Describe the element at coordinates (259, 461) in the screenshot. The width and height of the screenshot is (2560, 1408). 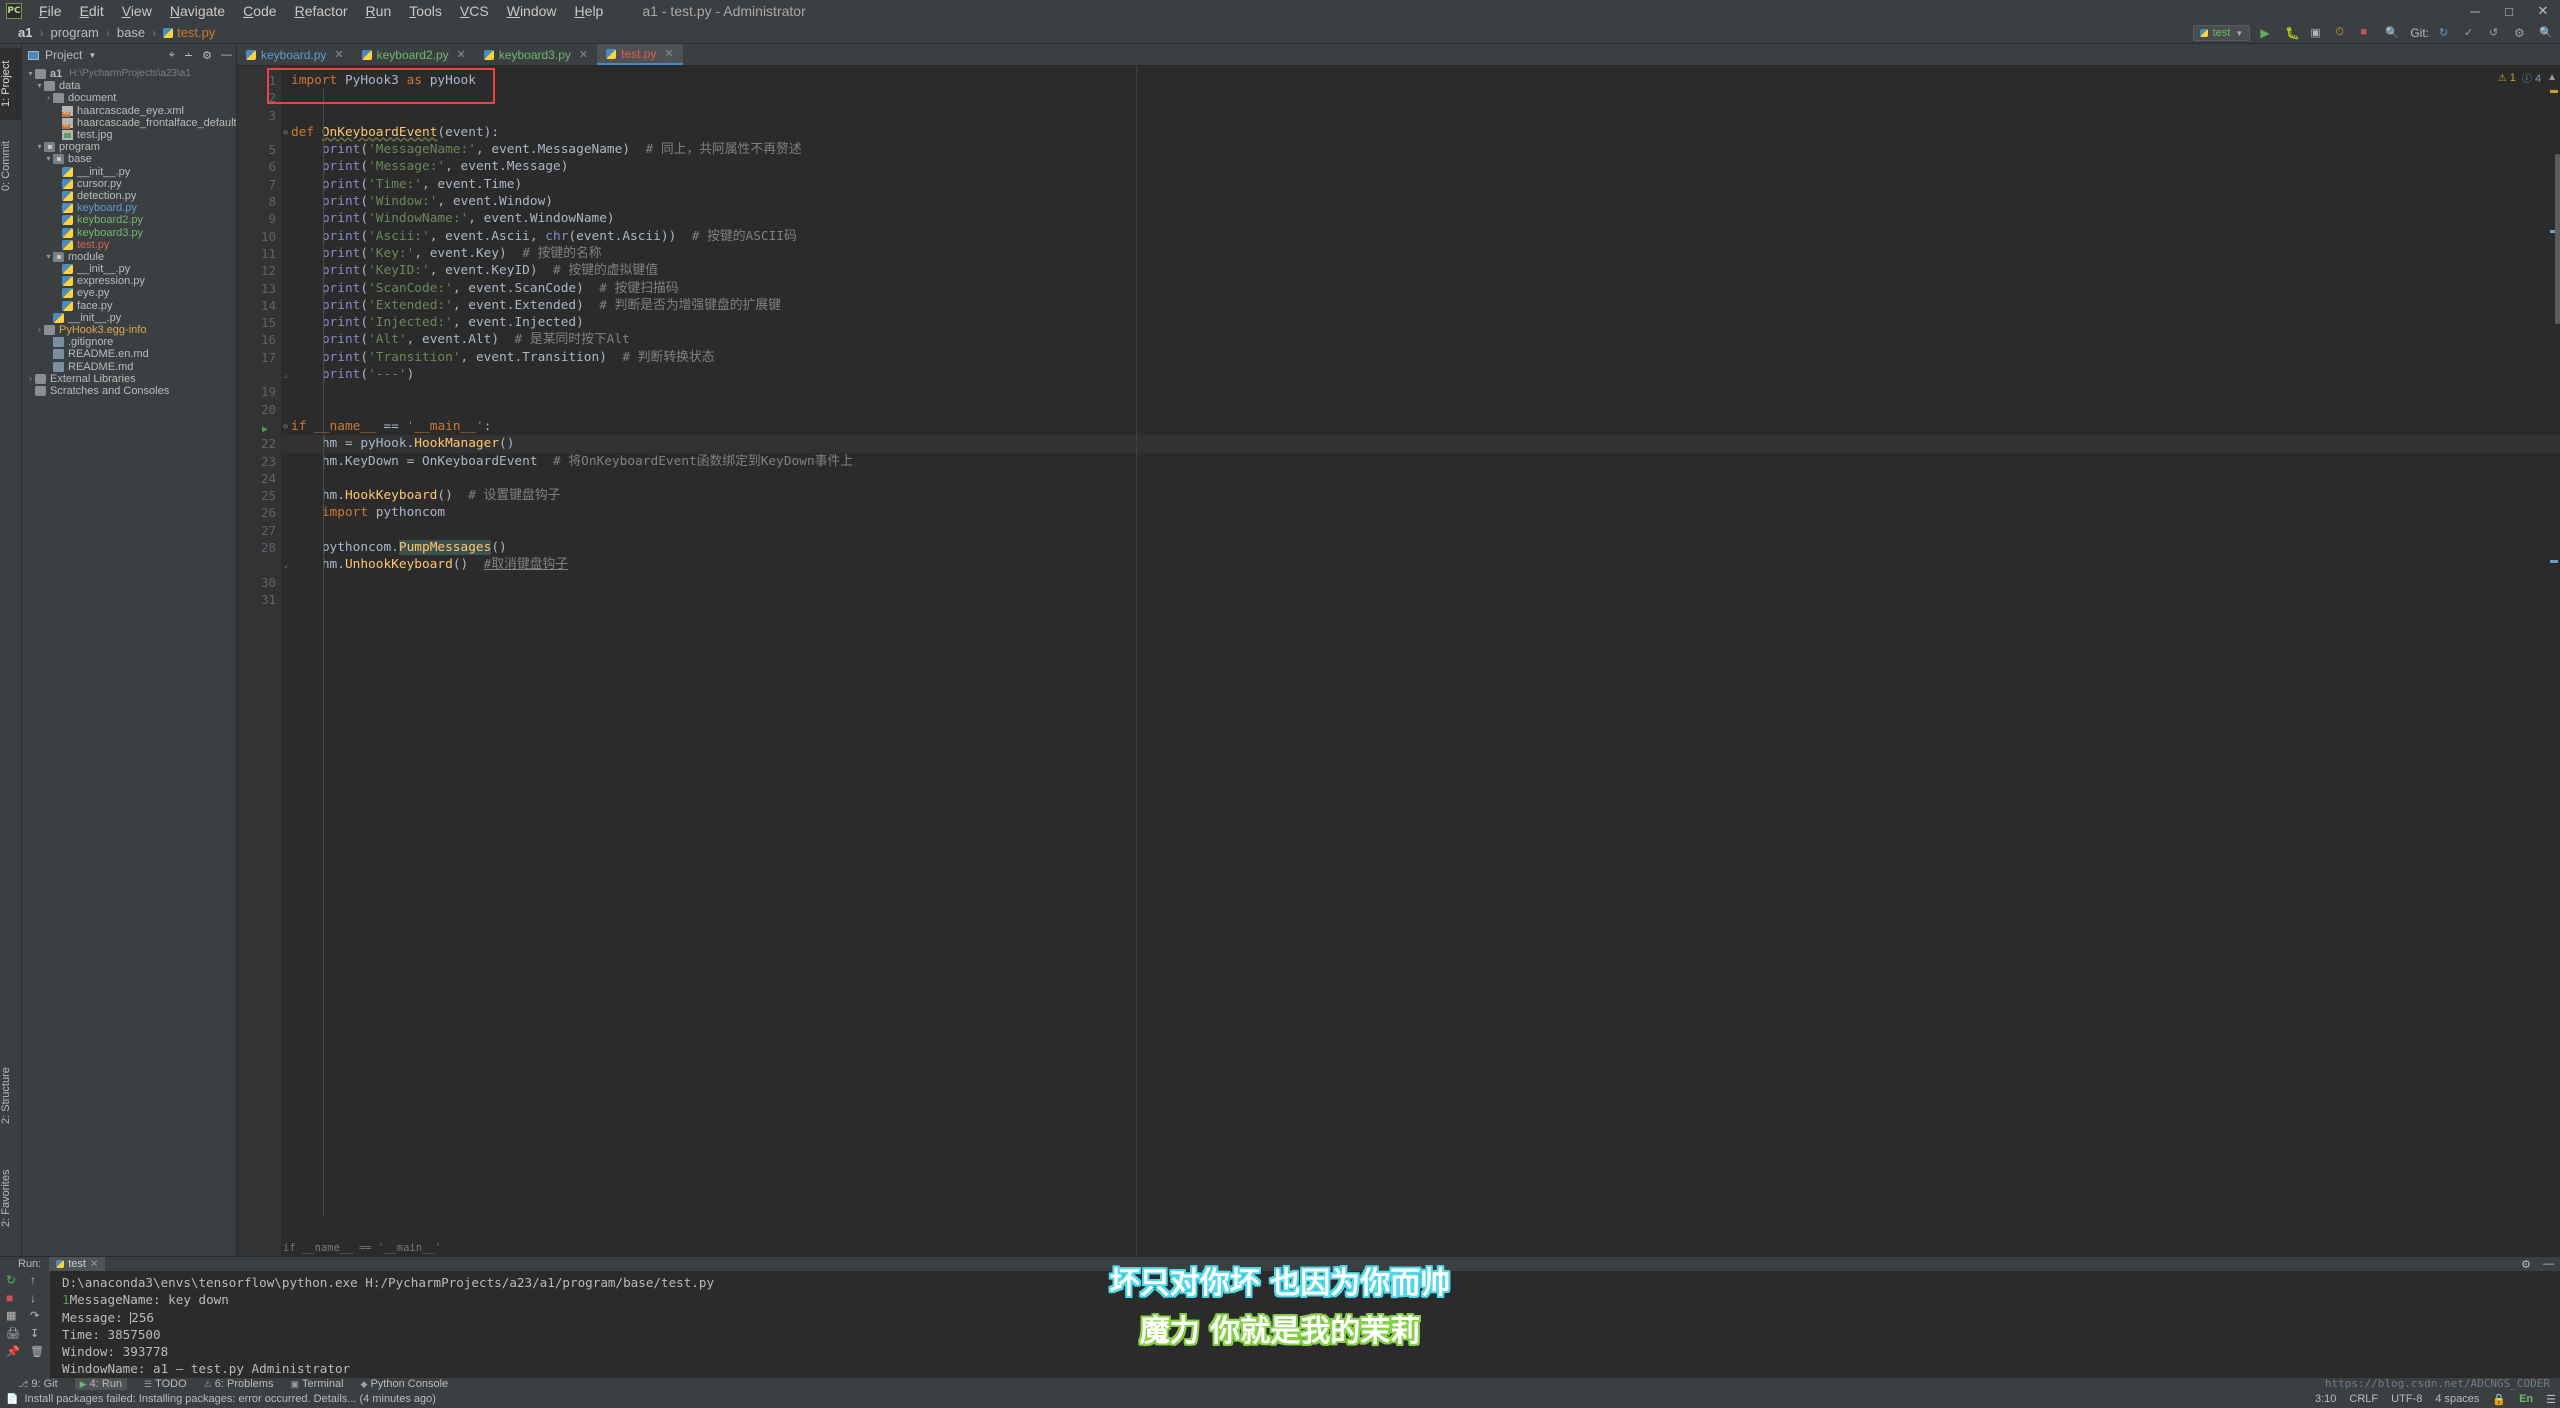
I see `line-number: 23` at that location.